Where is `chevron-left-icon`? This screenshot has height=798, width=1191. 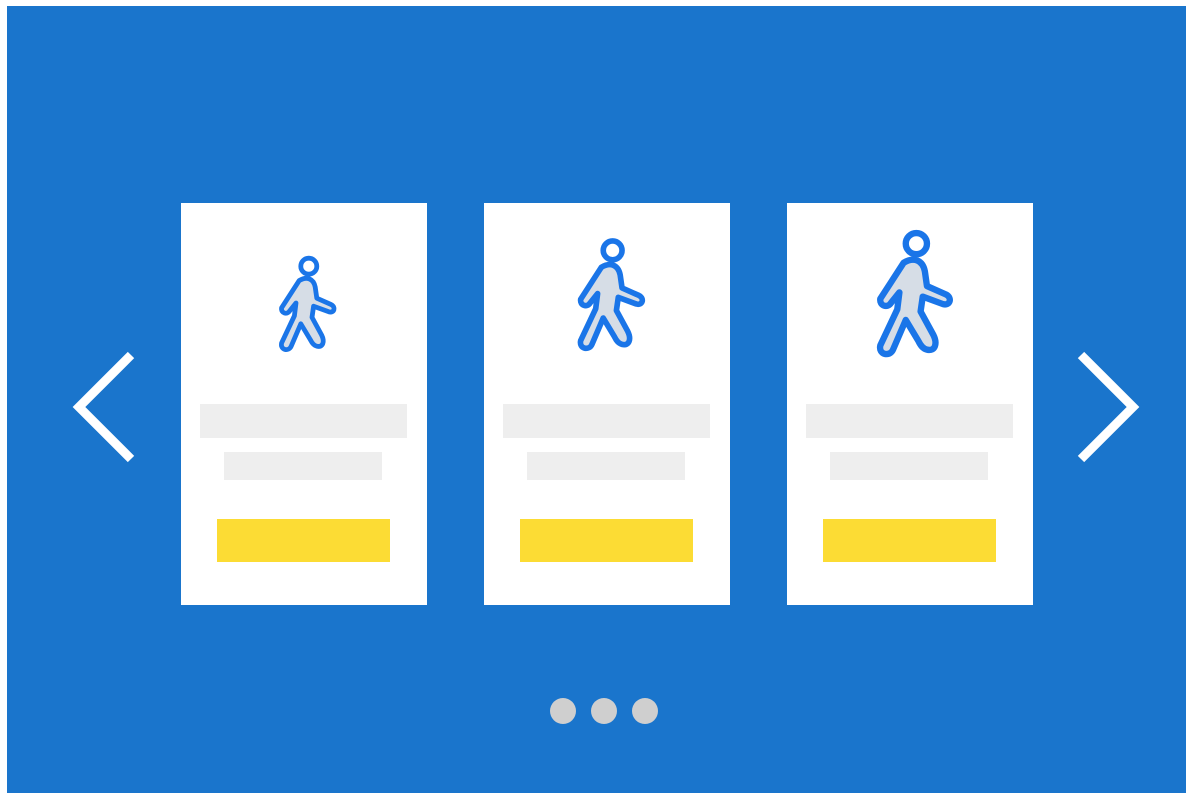 chevron-left-icon is located at coordinates (103, 407).